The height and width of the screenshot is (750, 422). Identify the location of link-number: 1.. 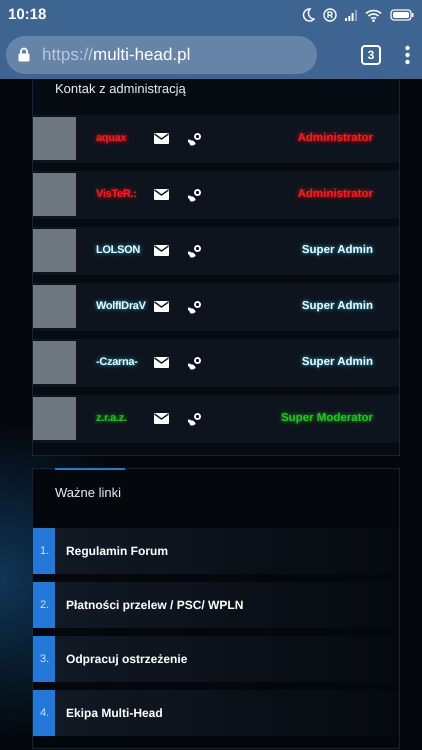
(44, 551).